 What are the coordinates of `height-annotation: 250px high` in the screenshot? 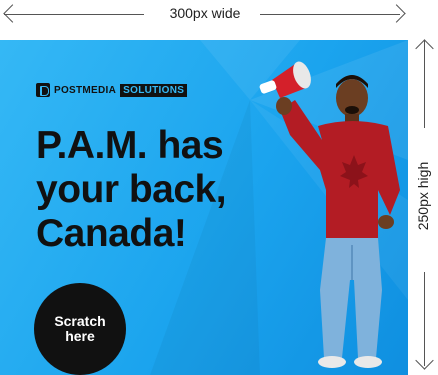 It's located at (424, 205).